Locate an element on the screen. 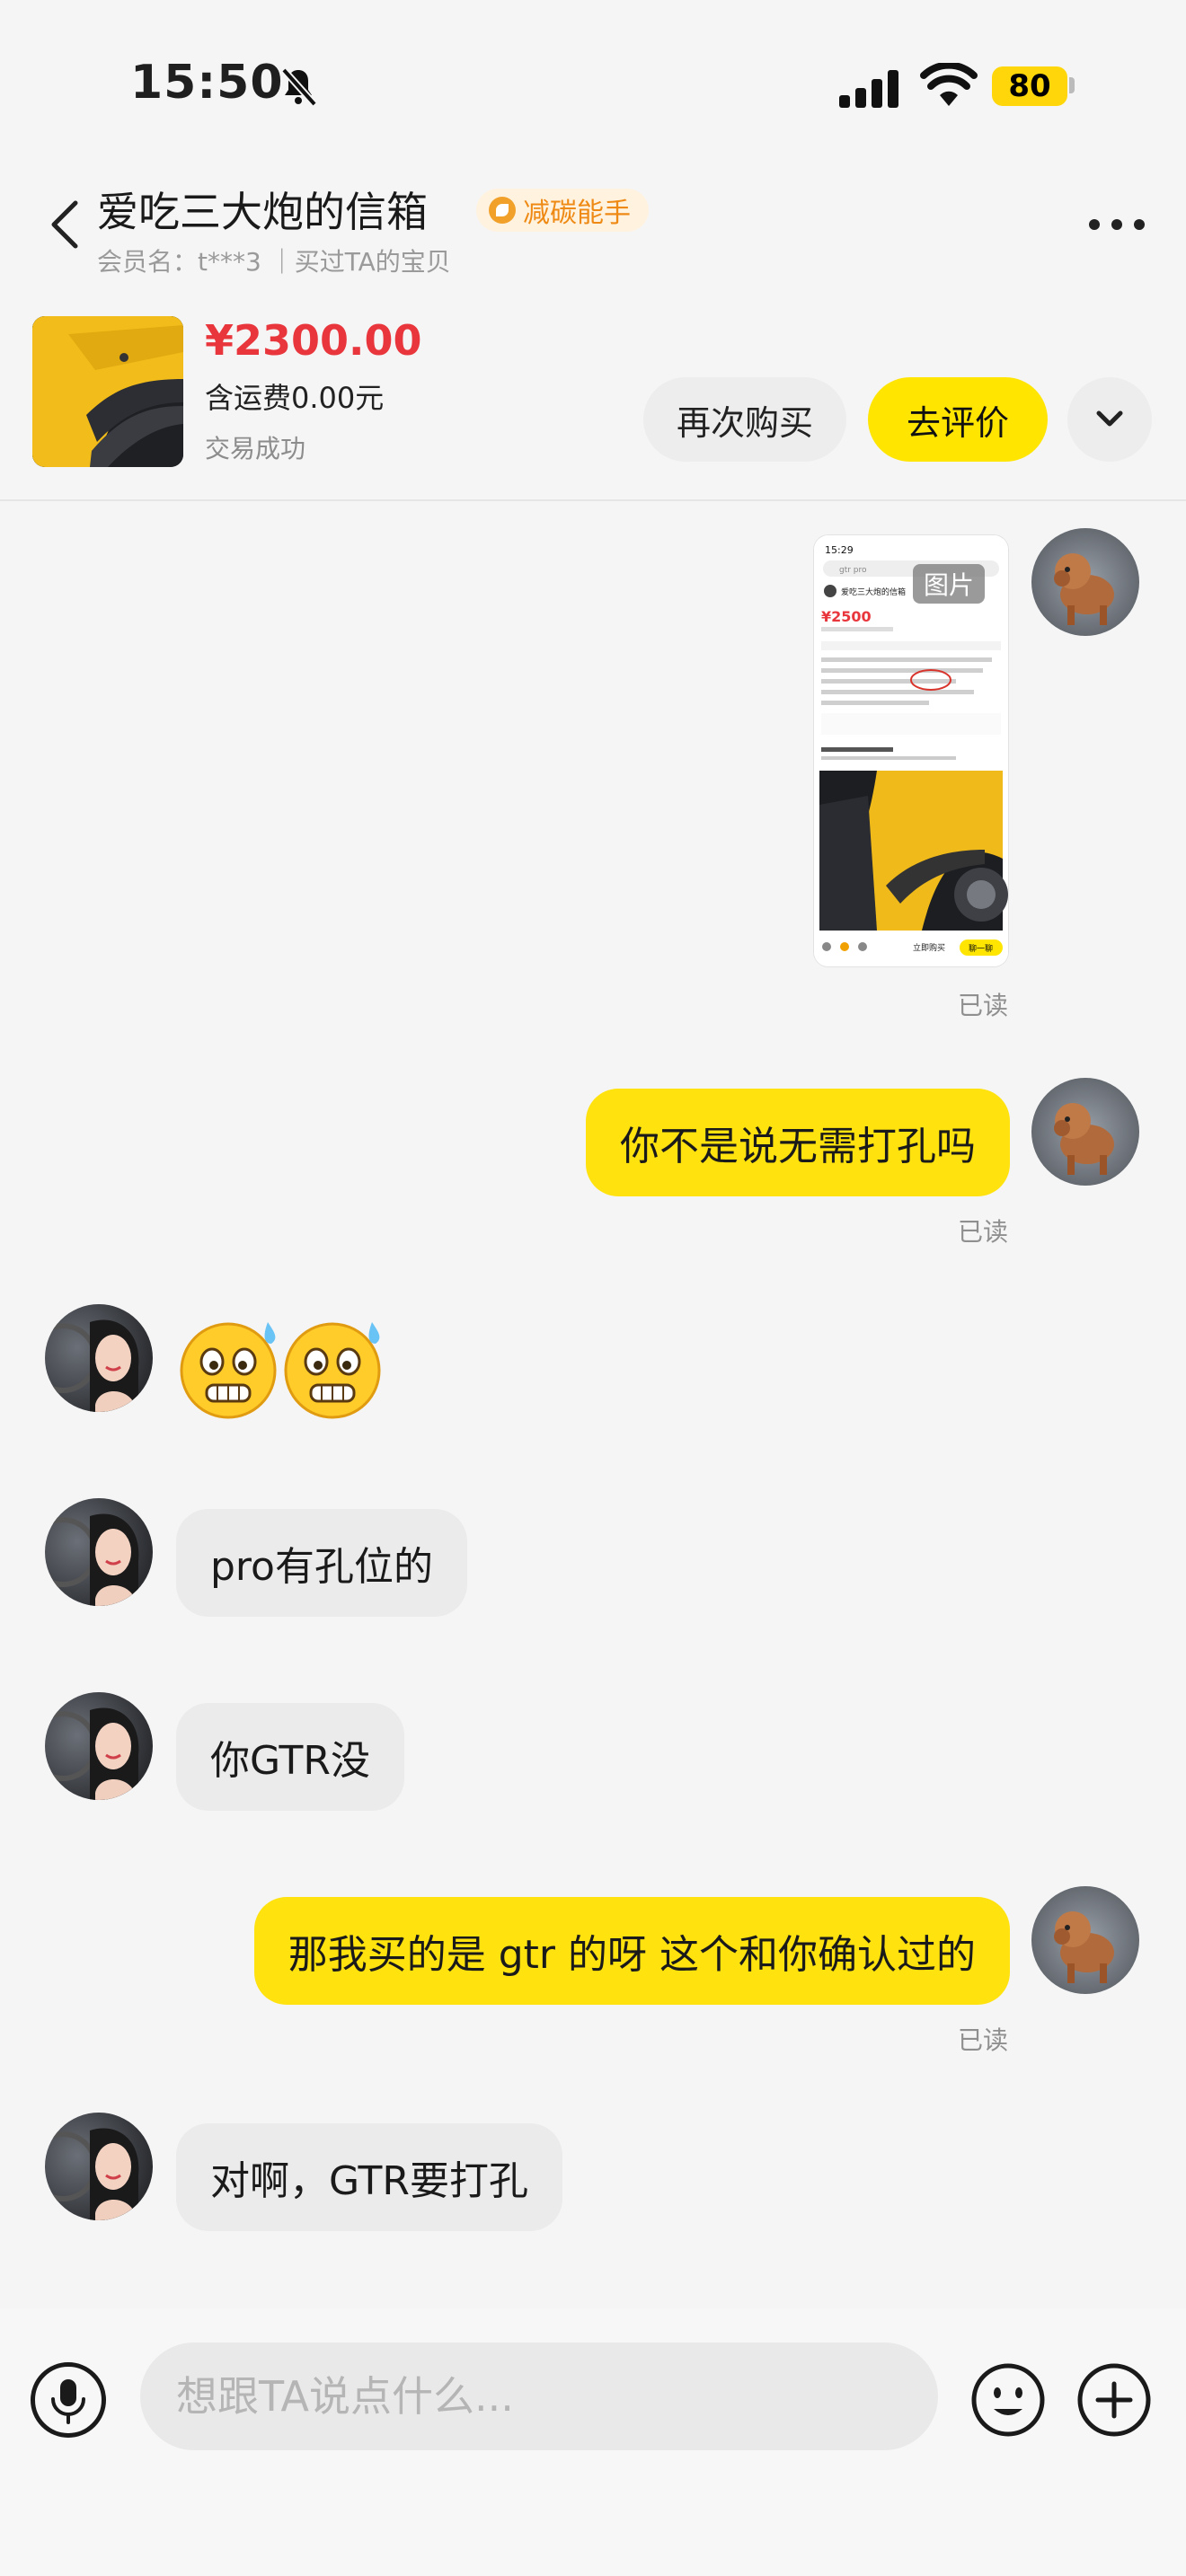 The width and height of the screenshot is (1186, 2576). emoji-icon is located at coordinates (1008, 2400).